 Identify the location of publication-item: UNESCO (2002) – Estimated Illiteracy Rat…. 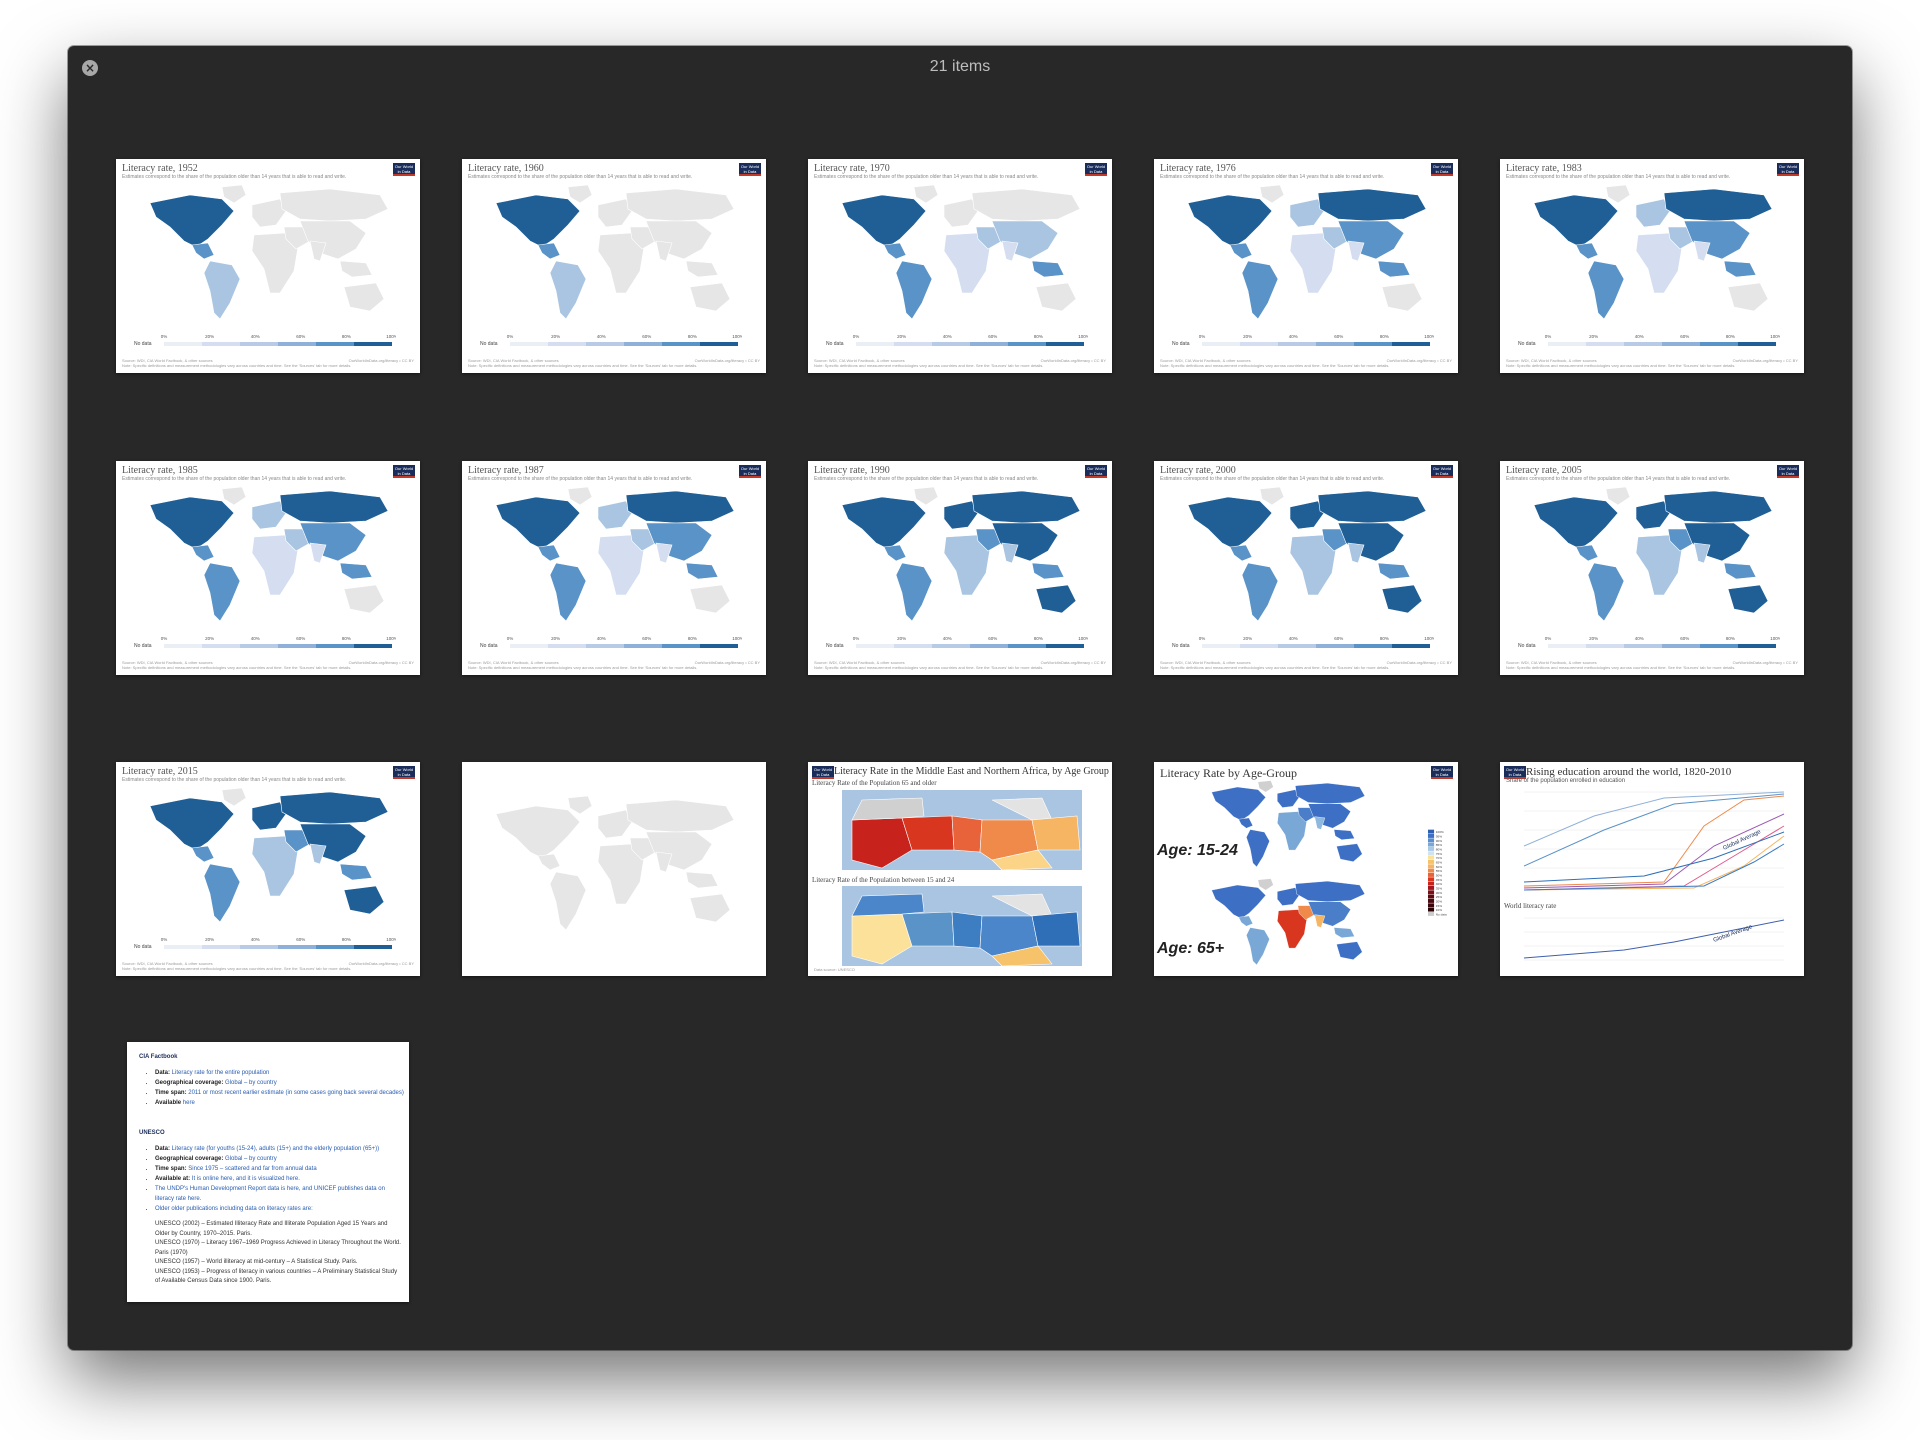
(271, 1229).